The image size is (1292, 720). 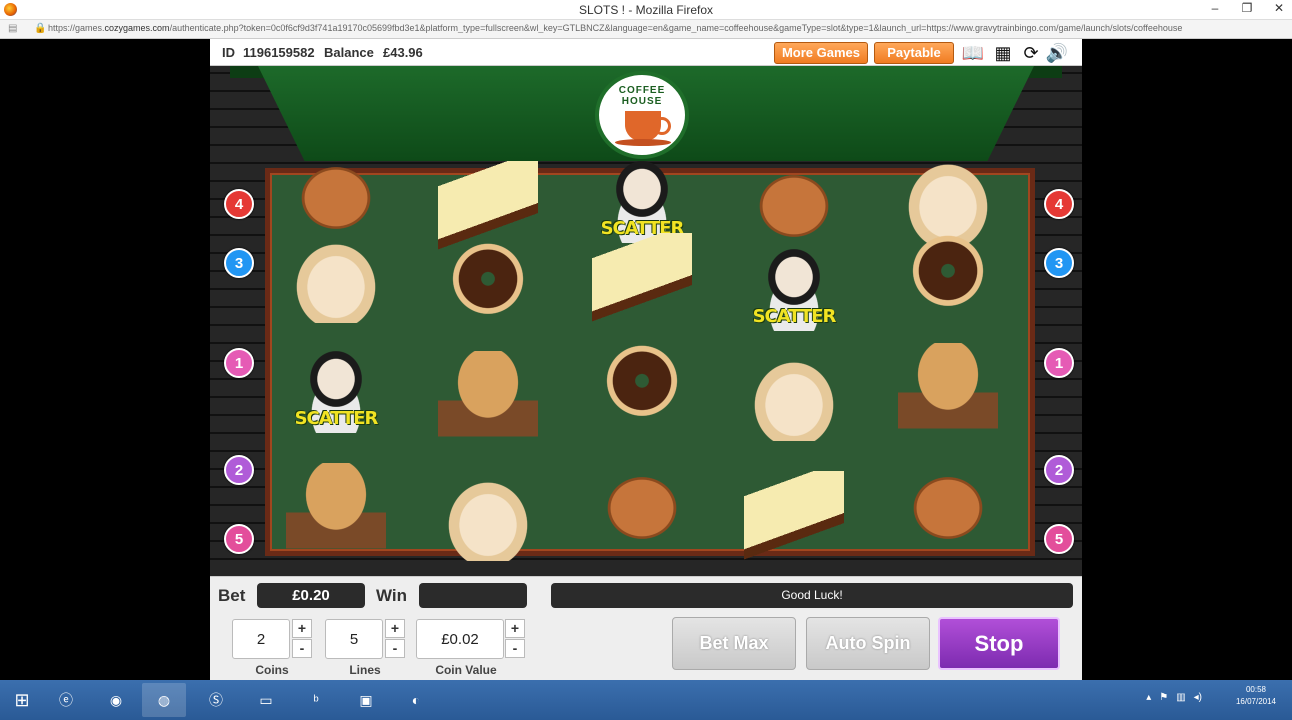 I want to click on win-display, so click(x=473, y=595).